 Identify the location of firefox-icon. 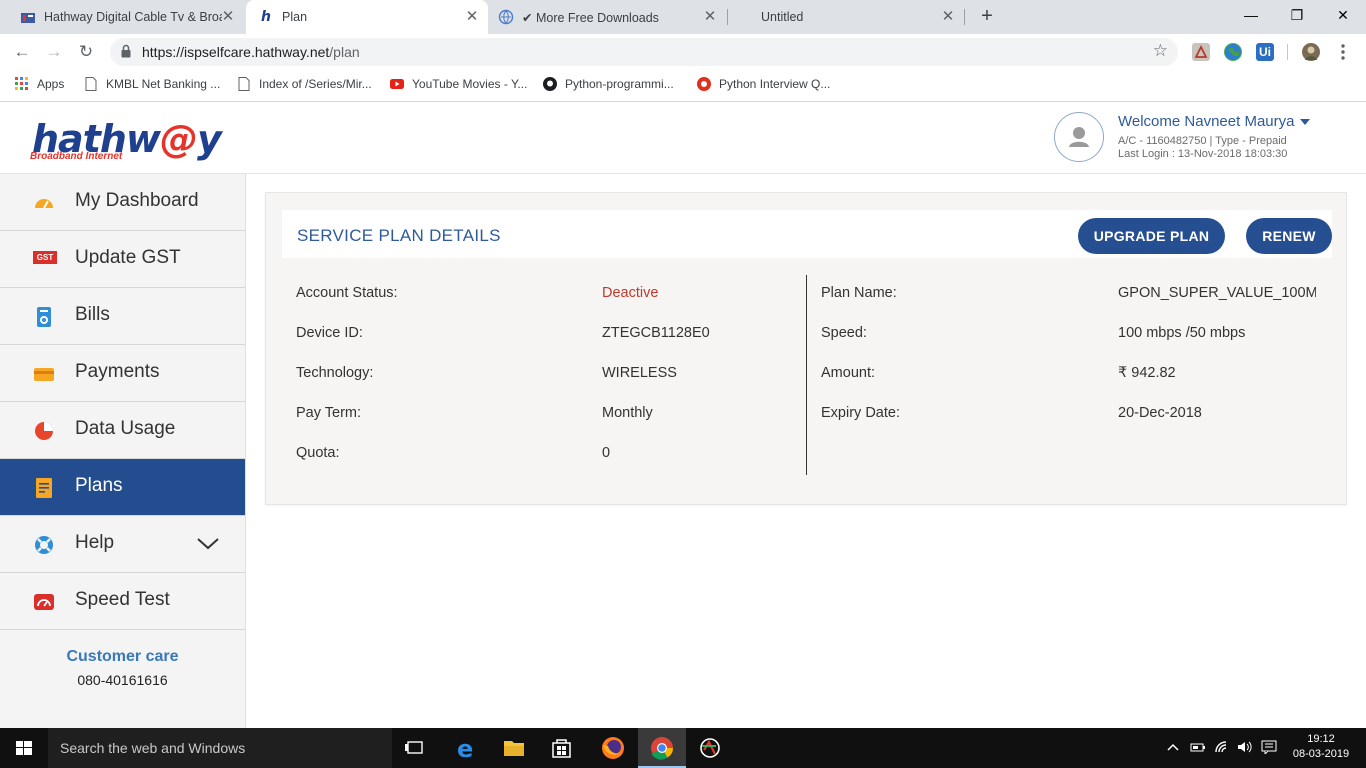
(612, 748).